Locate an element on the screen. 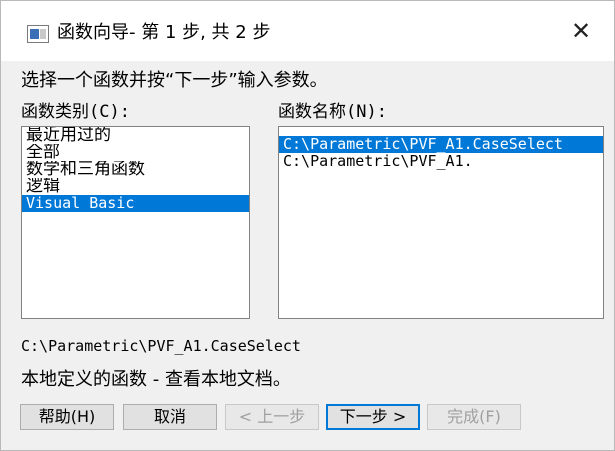 The width and height of the screenshot is (615, 451). title-bar: 函数向导- 第 1 步, 共 2 步 ✕ is located at coordinates (307, 31).